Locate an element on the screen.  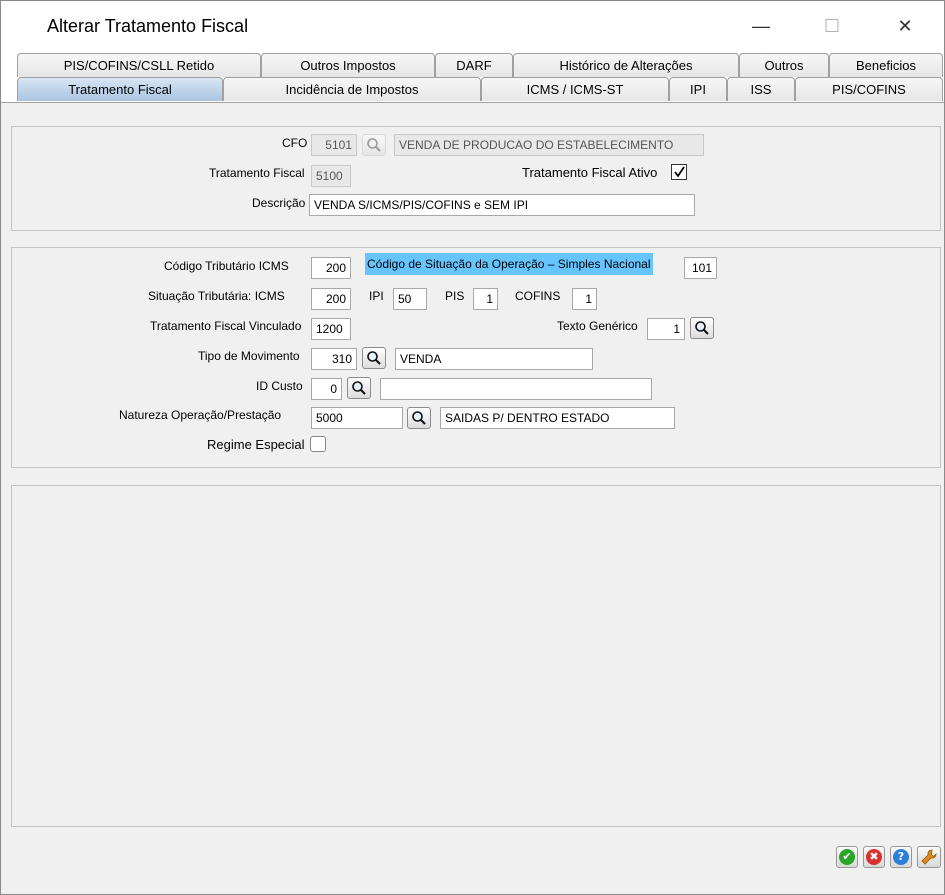
tab-tratamento-fiscal: Tratamento Fiscal is located at coordinates (120, 89).